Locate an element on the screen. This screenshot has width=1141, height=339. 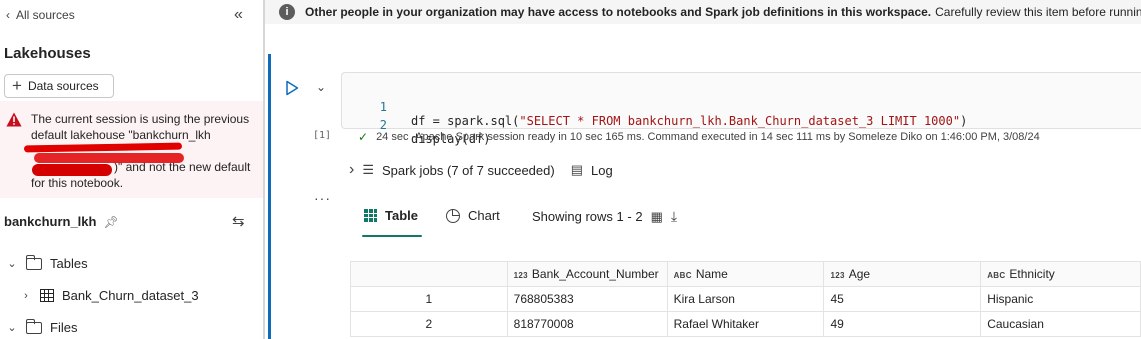
pin-icon: 📌︎ is located at coordinates (110, 222).